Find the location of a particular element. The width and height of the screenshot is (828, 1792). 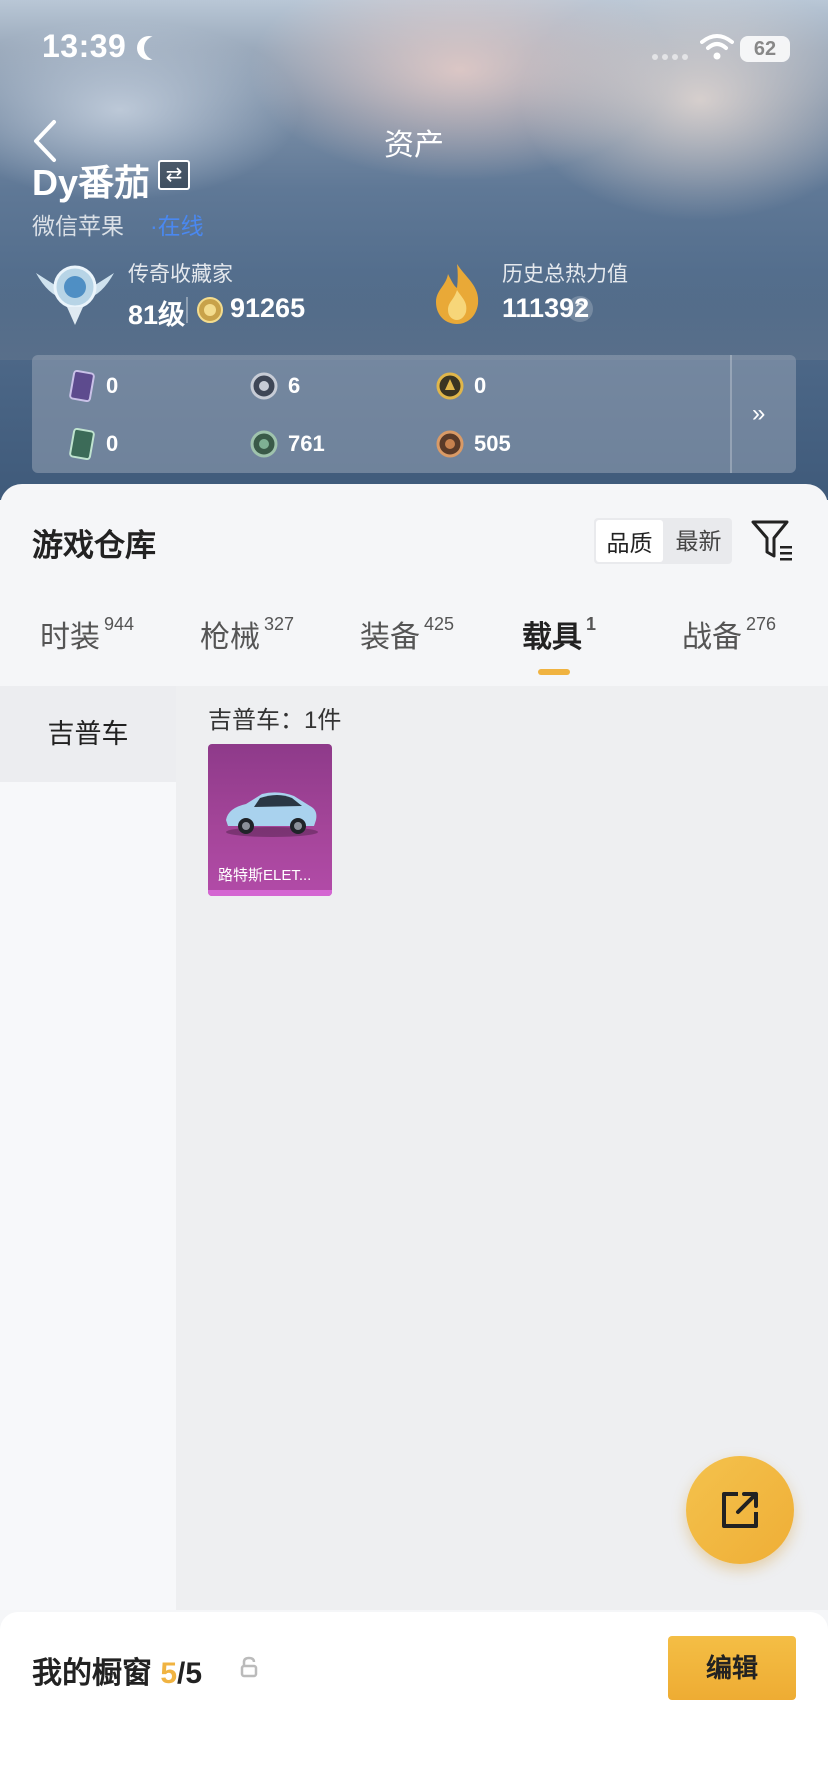

side-nav-item-jeep: 吉普车 is located at coordinates (88, 734).